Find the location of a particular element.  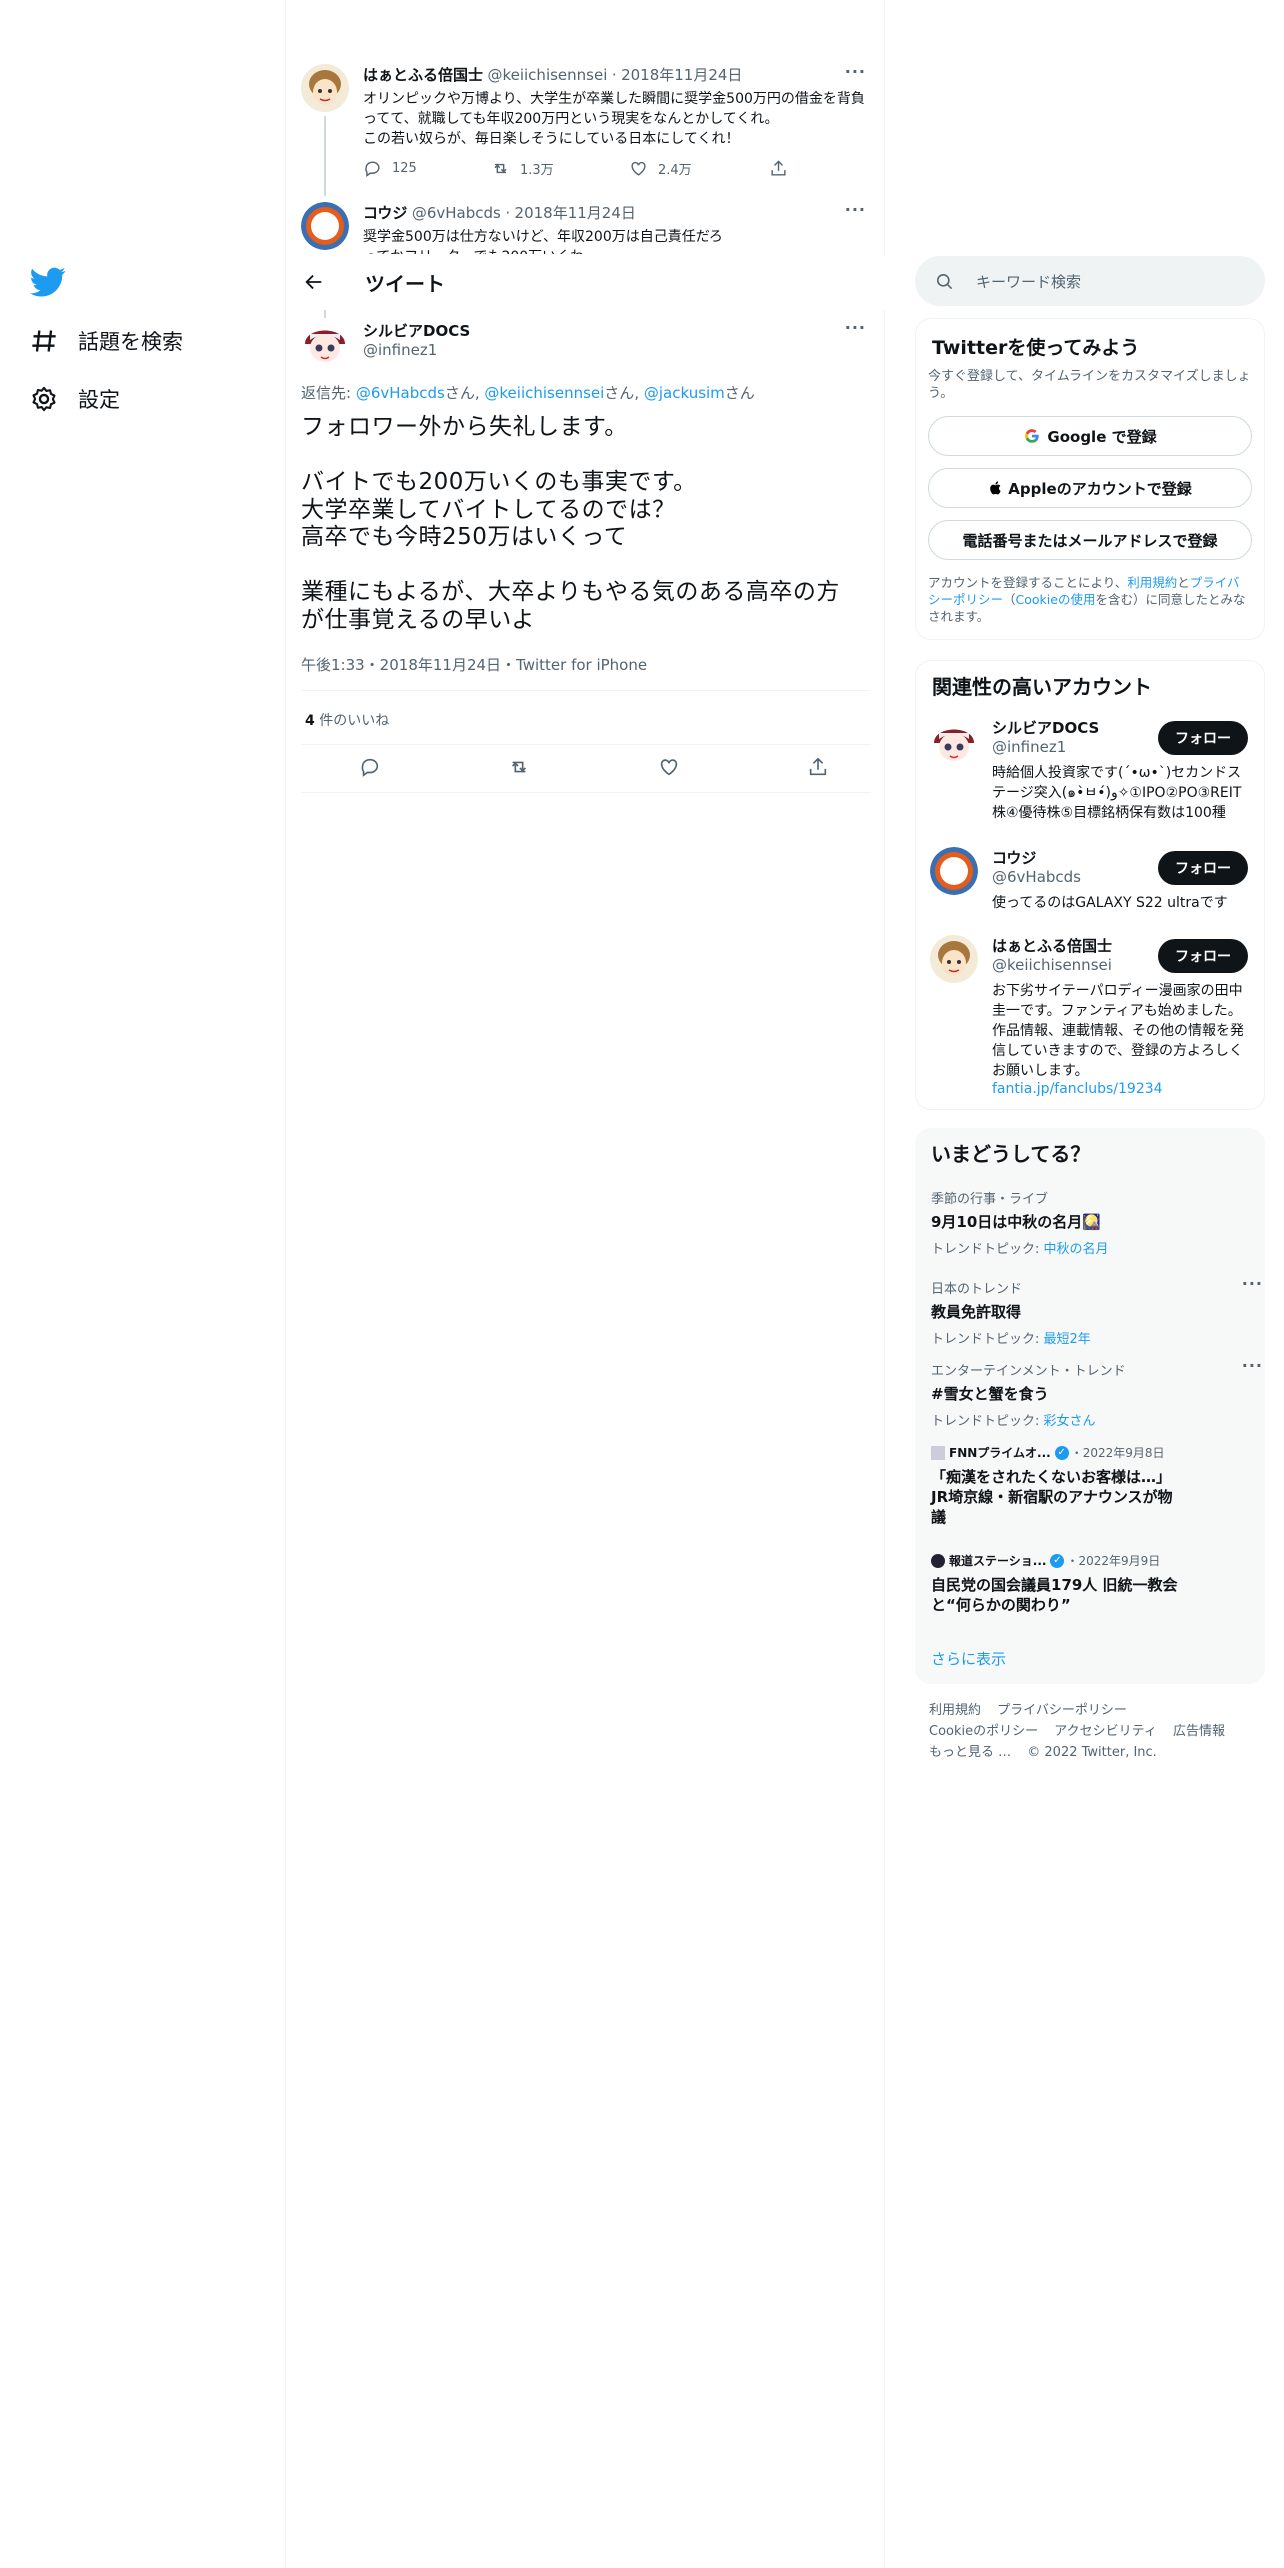

retweet-icon is located at coordinates (519, 767).